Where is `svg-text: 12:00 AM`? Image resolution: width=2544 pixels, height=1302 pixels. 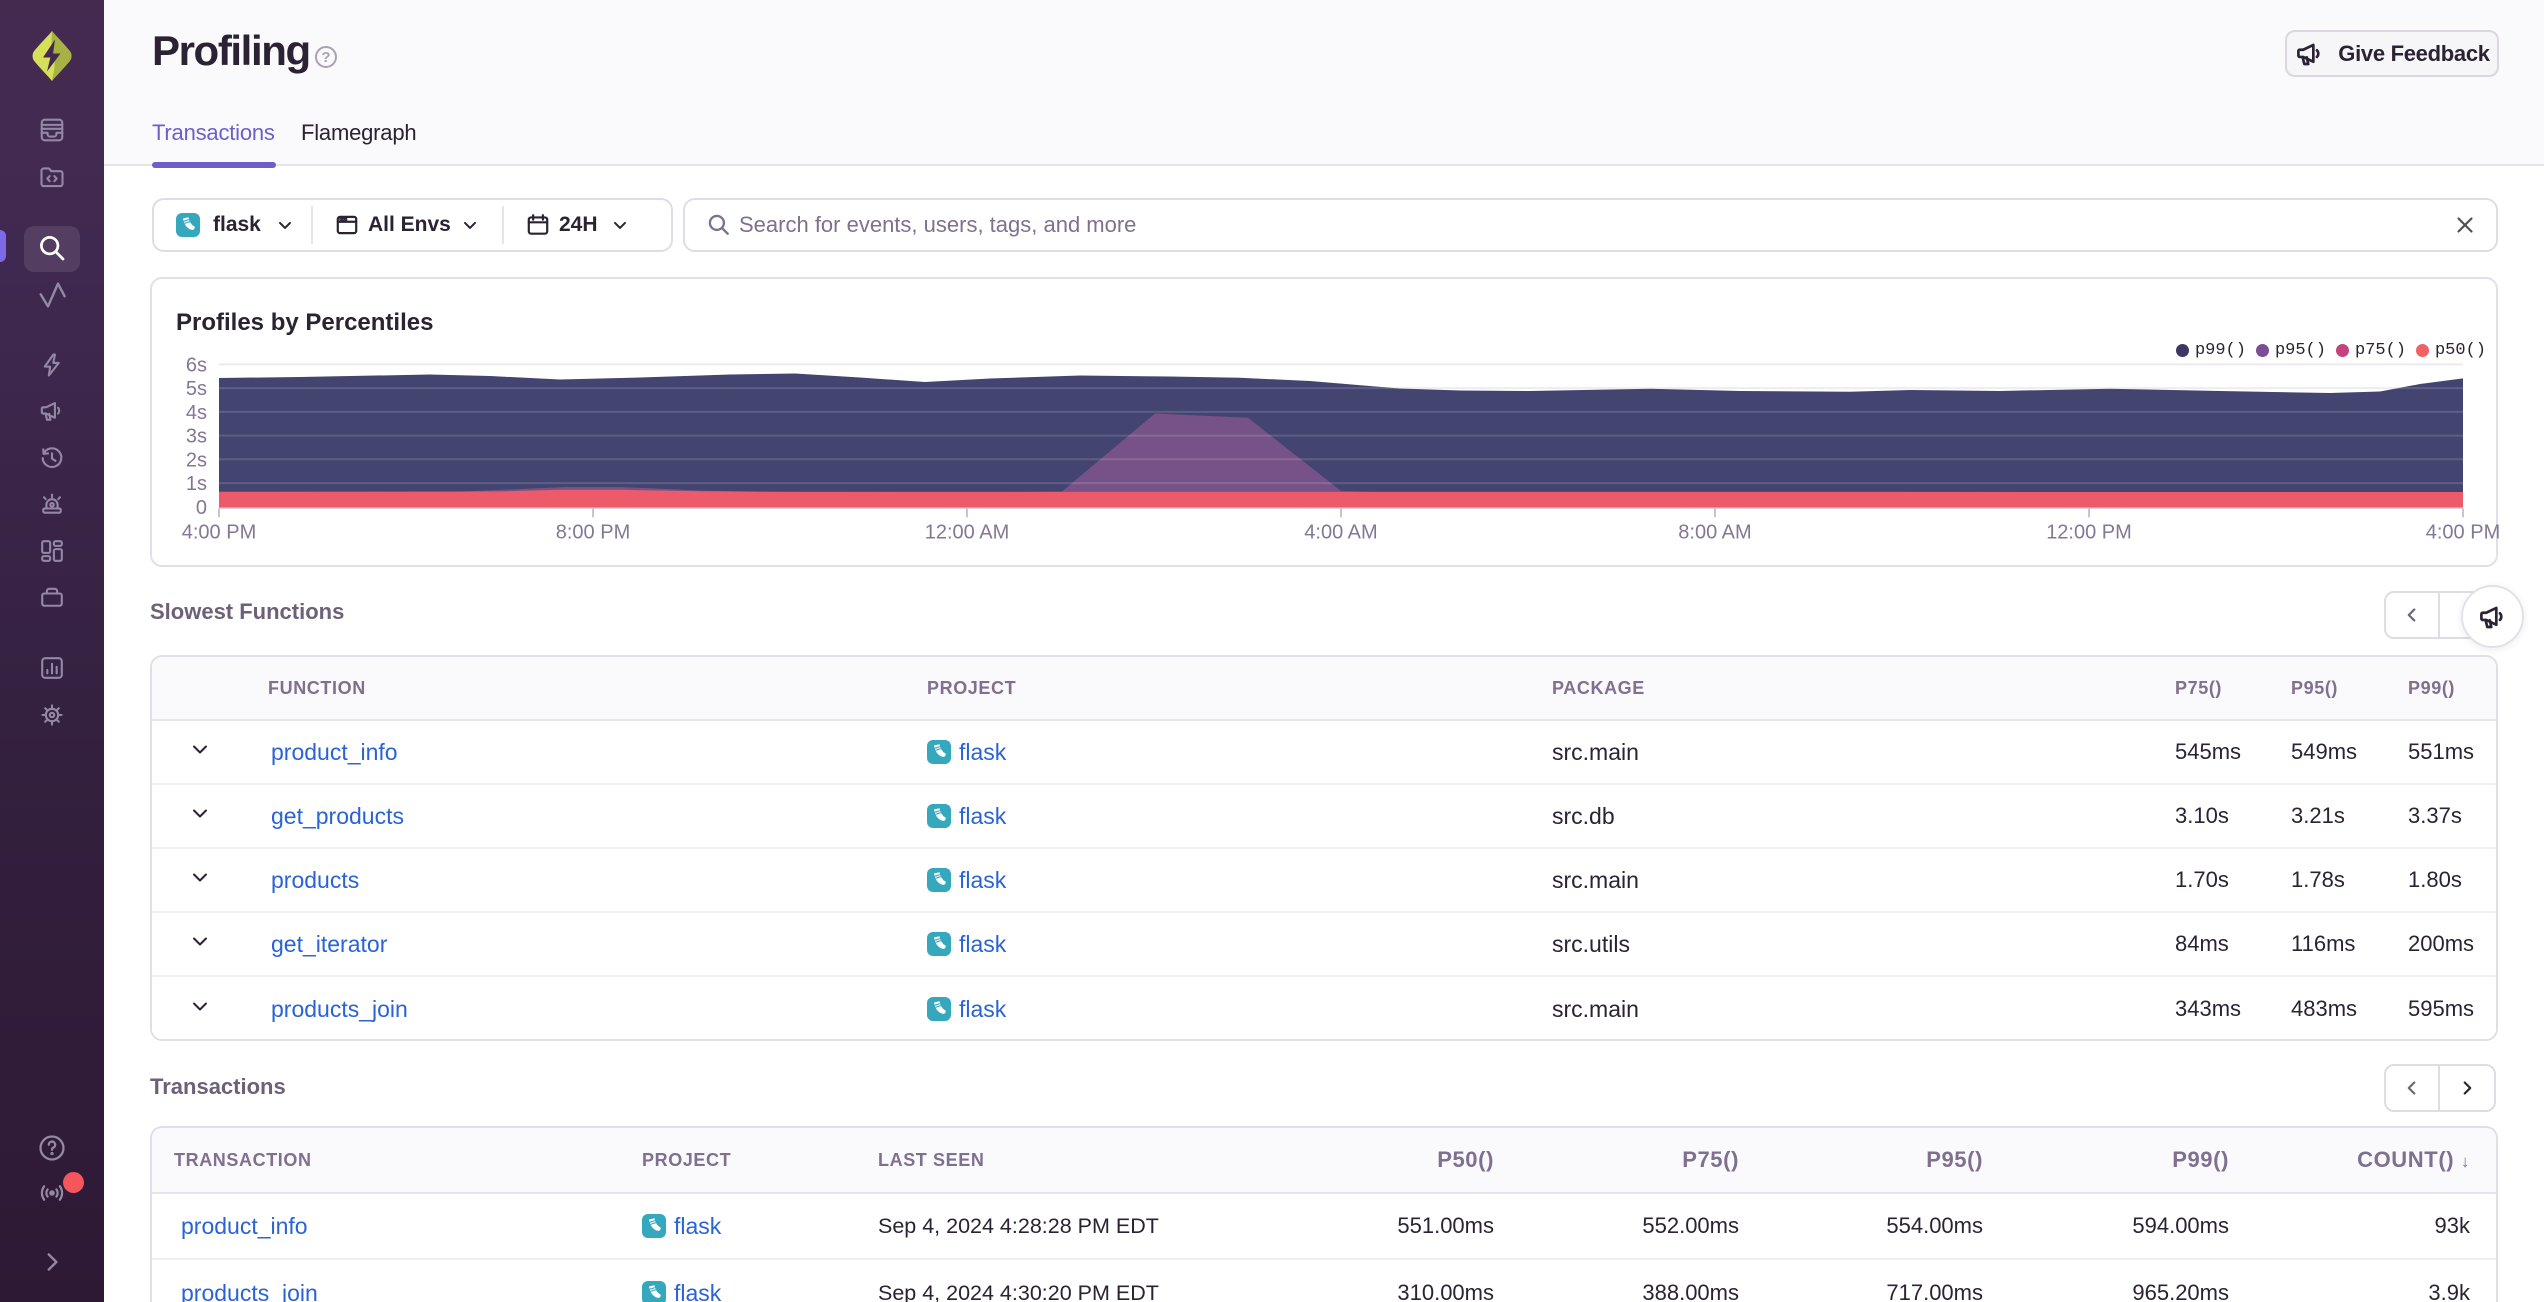 svg-text: 12:00 AM is located at coordinates (967, 533).